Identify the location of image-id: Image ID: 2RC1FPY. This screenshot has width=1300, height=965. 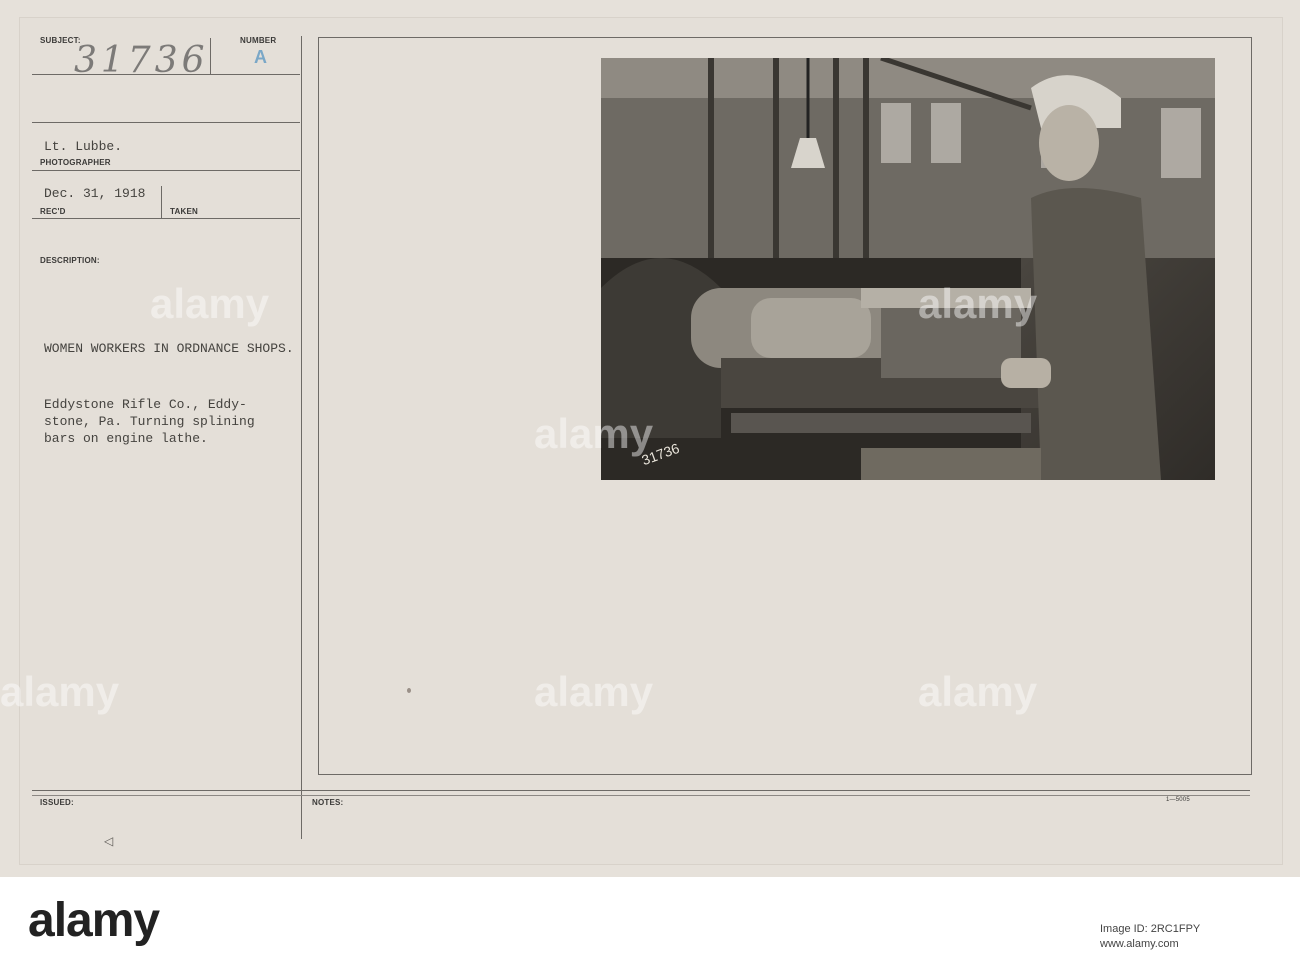
(1150, 929).